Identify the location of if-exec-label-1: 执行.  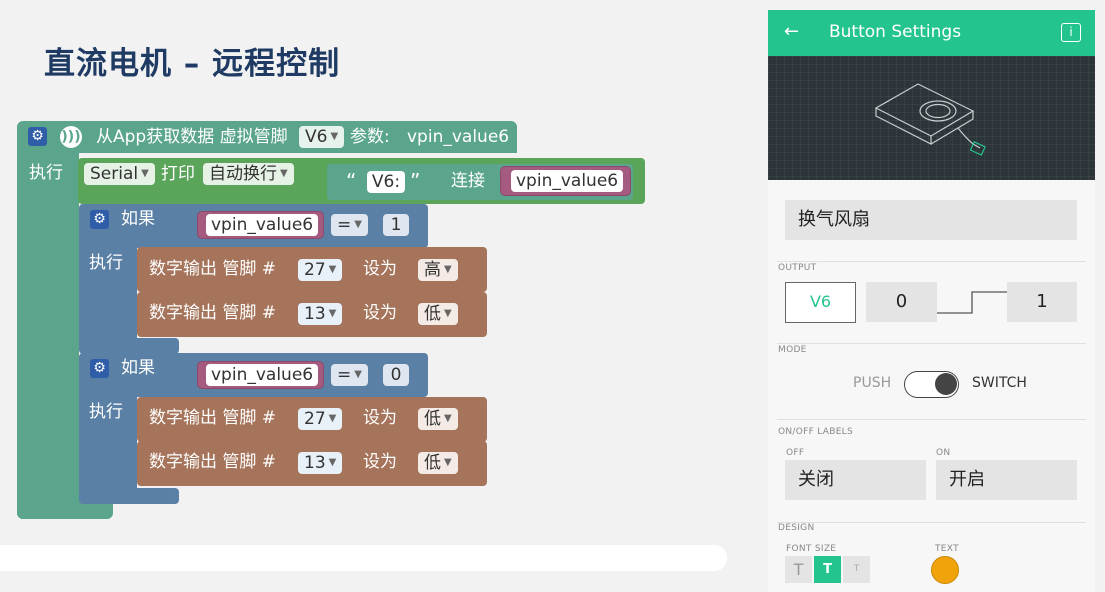
(106, 263).